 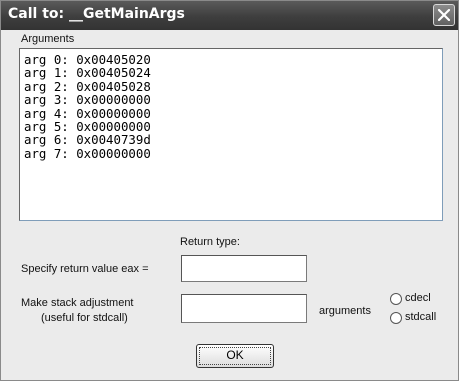 I want to click on eax-label: Specify return value eax =, so click(x=85, y=269).